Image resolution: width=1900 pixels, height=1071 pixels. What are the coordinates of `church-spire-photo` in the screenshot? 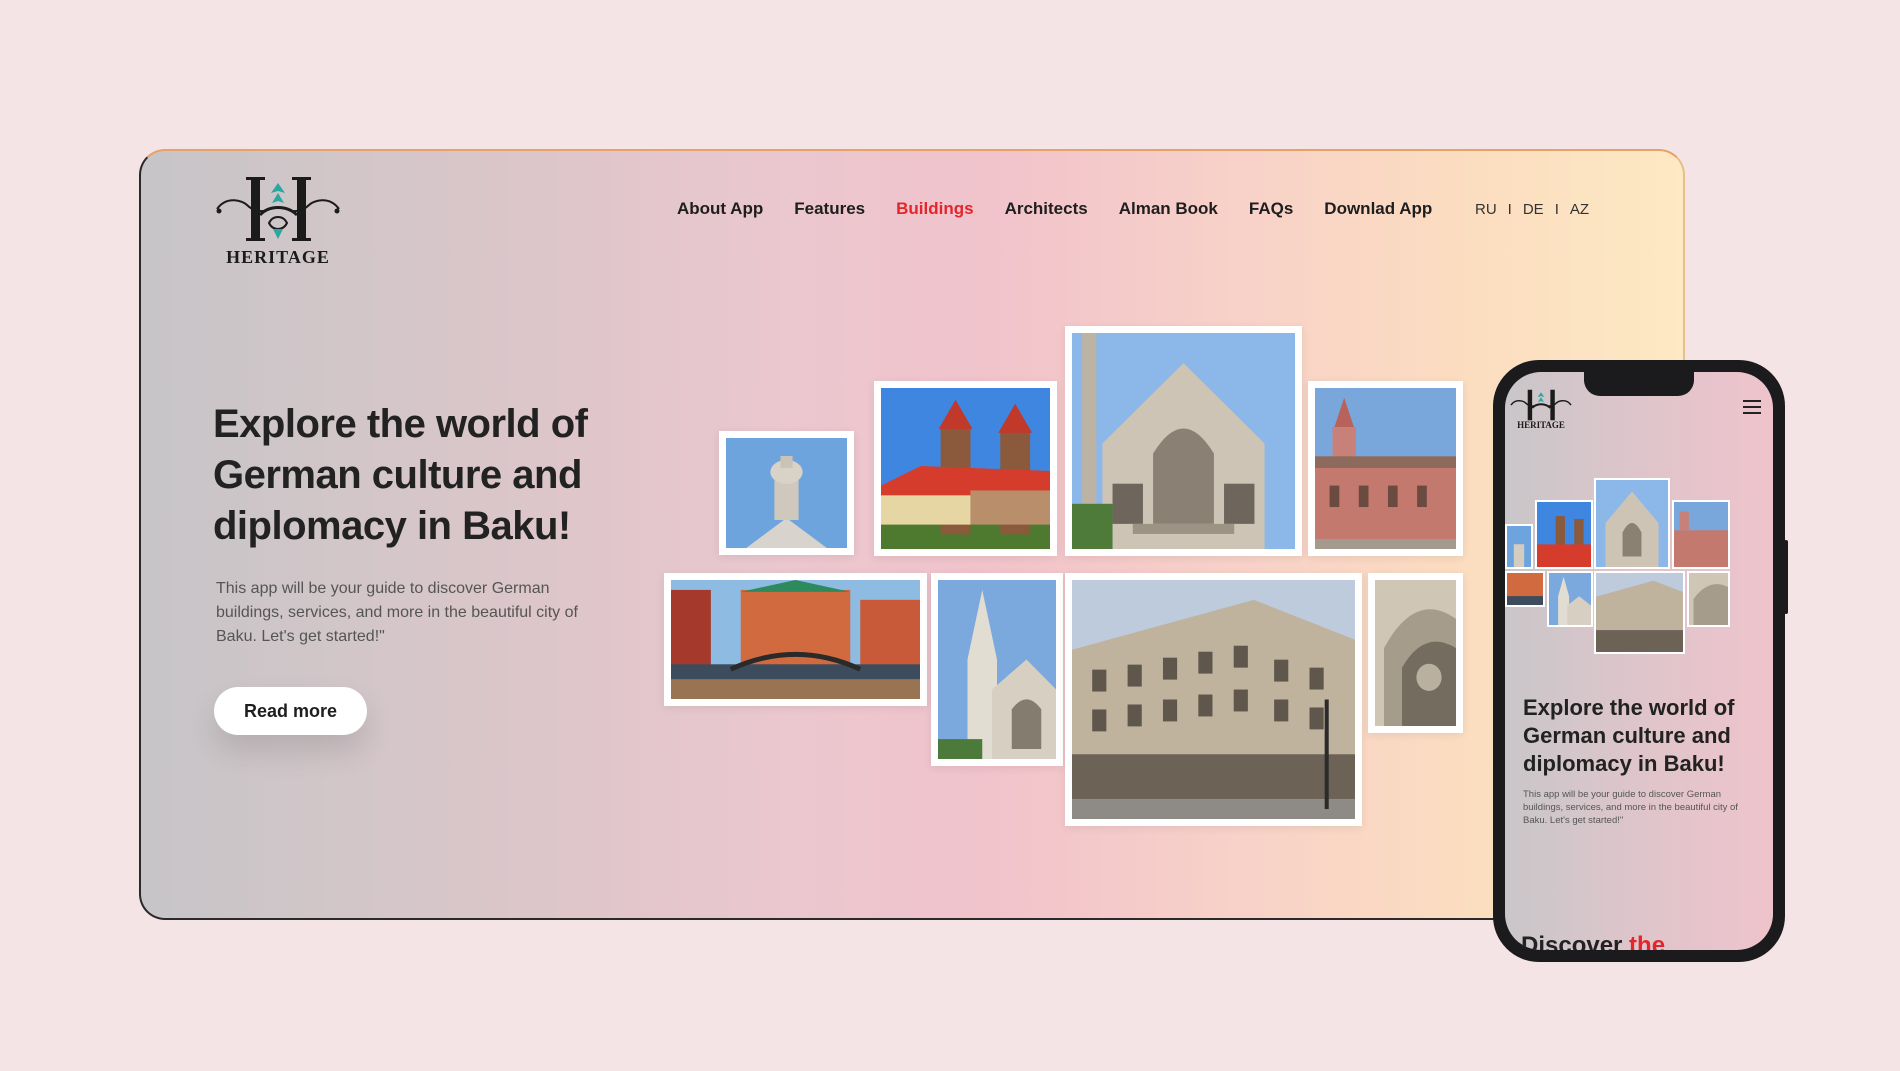 It's located at (997, 669).